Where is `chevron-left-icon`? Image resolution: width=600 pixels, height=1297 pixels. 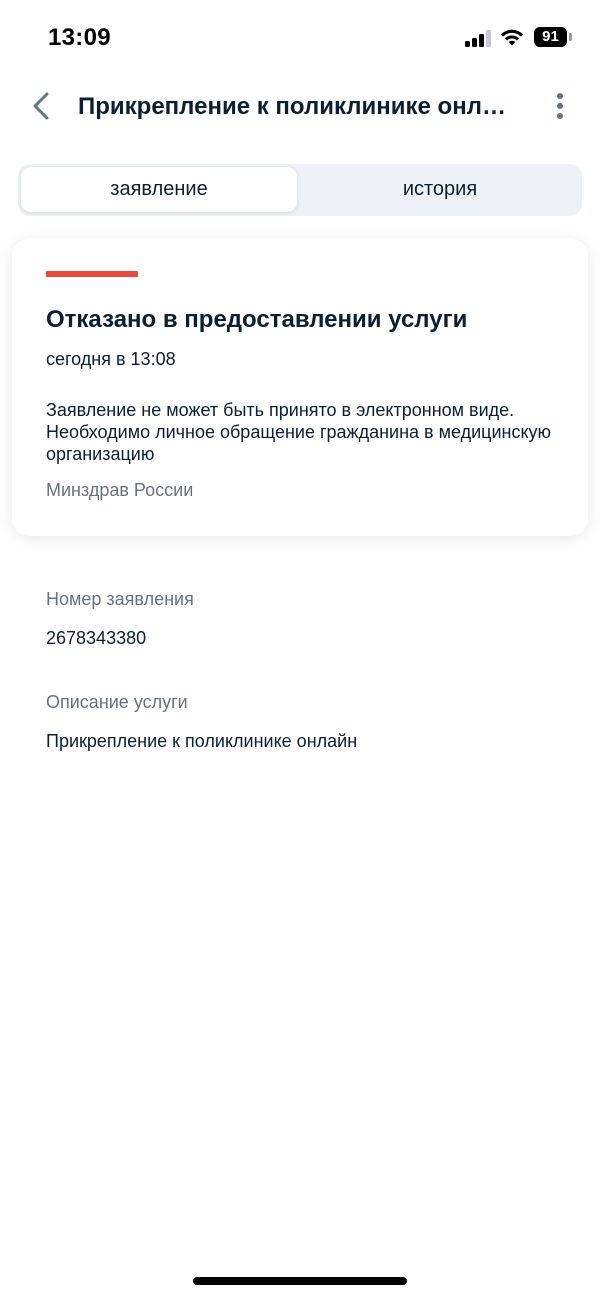
chevron-left-icon is located at coordinates (41, 106).